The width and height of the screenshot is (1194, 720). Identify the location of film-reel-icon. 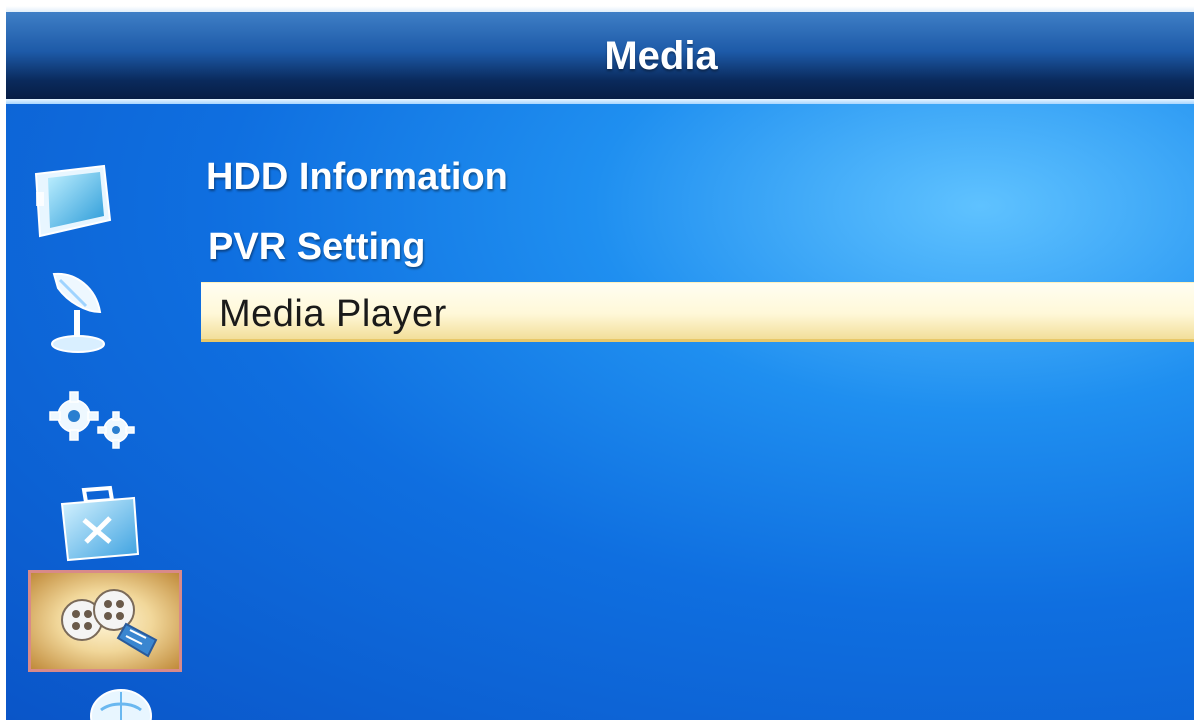
(111, 624).